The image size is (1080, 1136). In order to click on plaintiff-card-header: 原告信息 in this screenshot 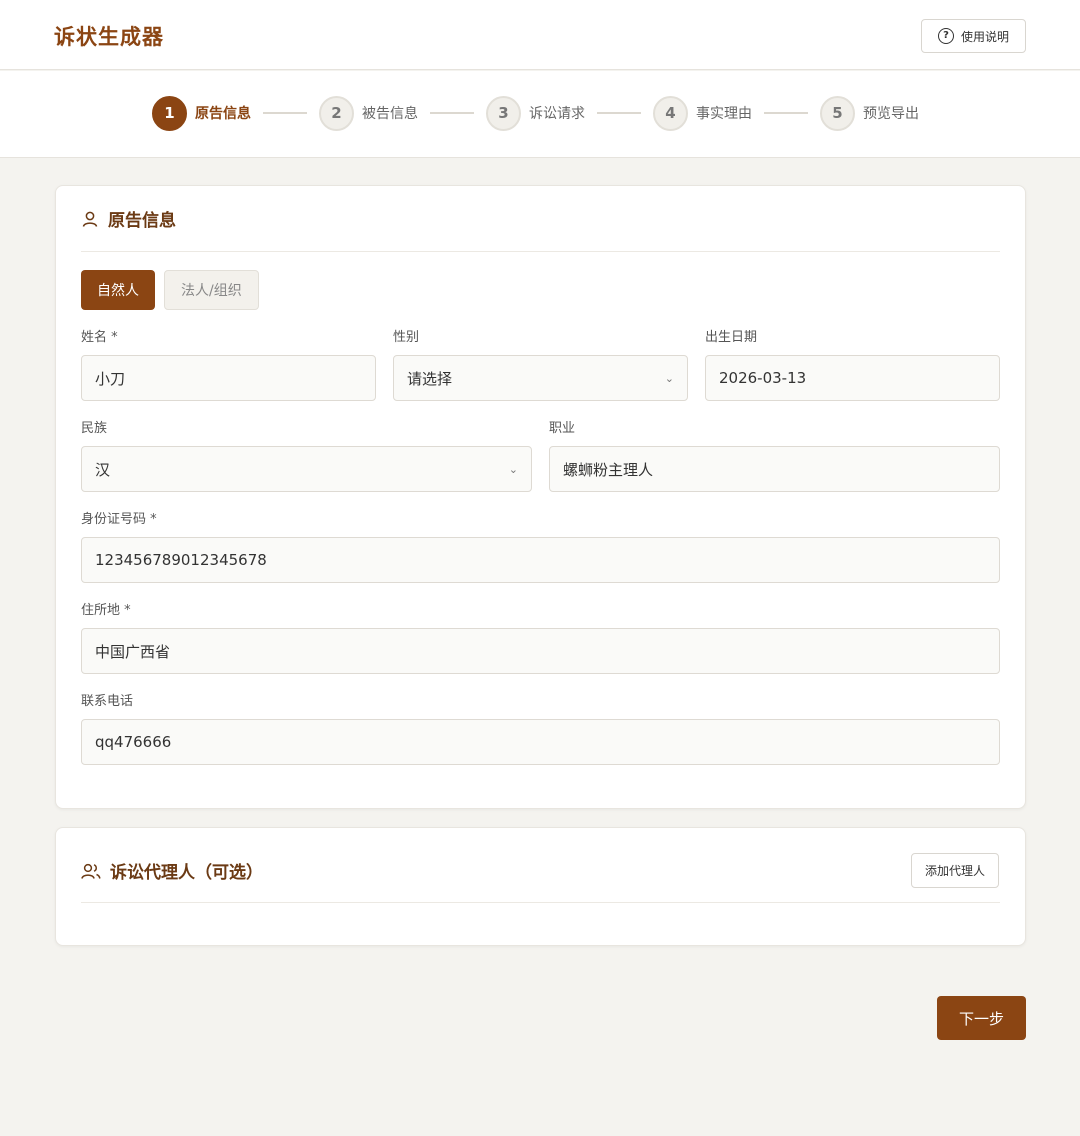, I will do `click(540, 219)`.